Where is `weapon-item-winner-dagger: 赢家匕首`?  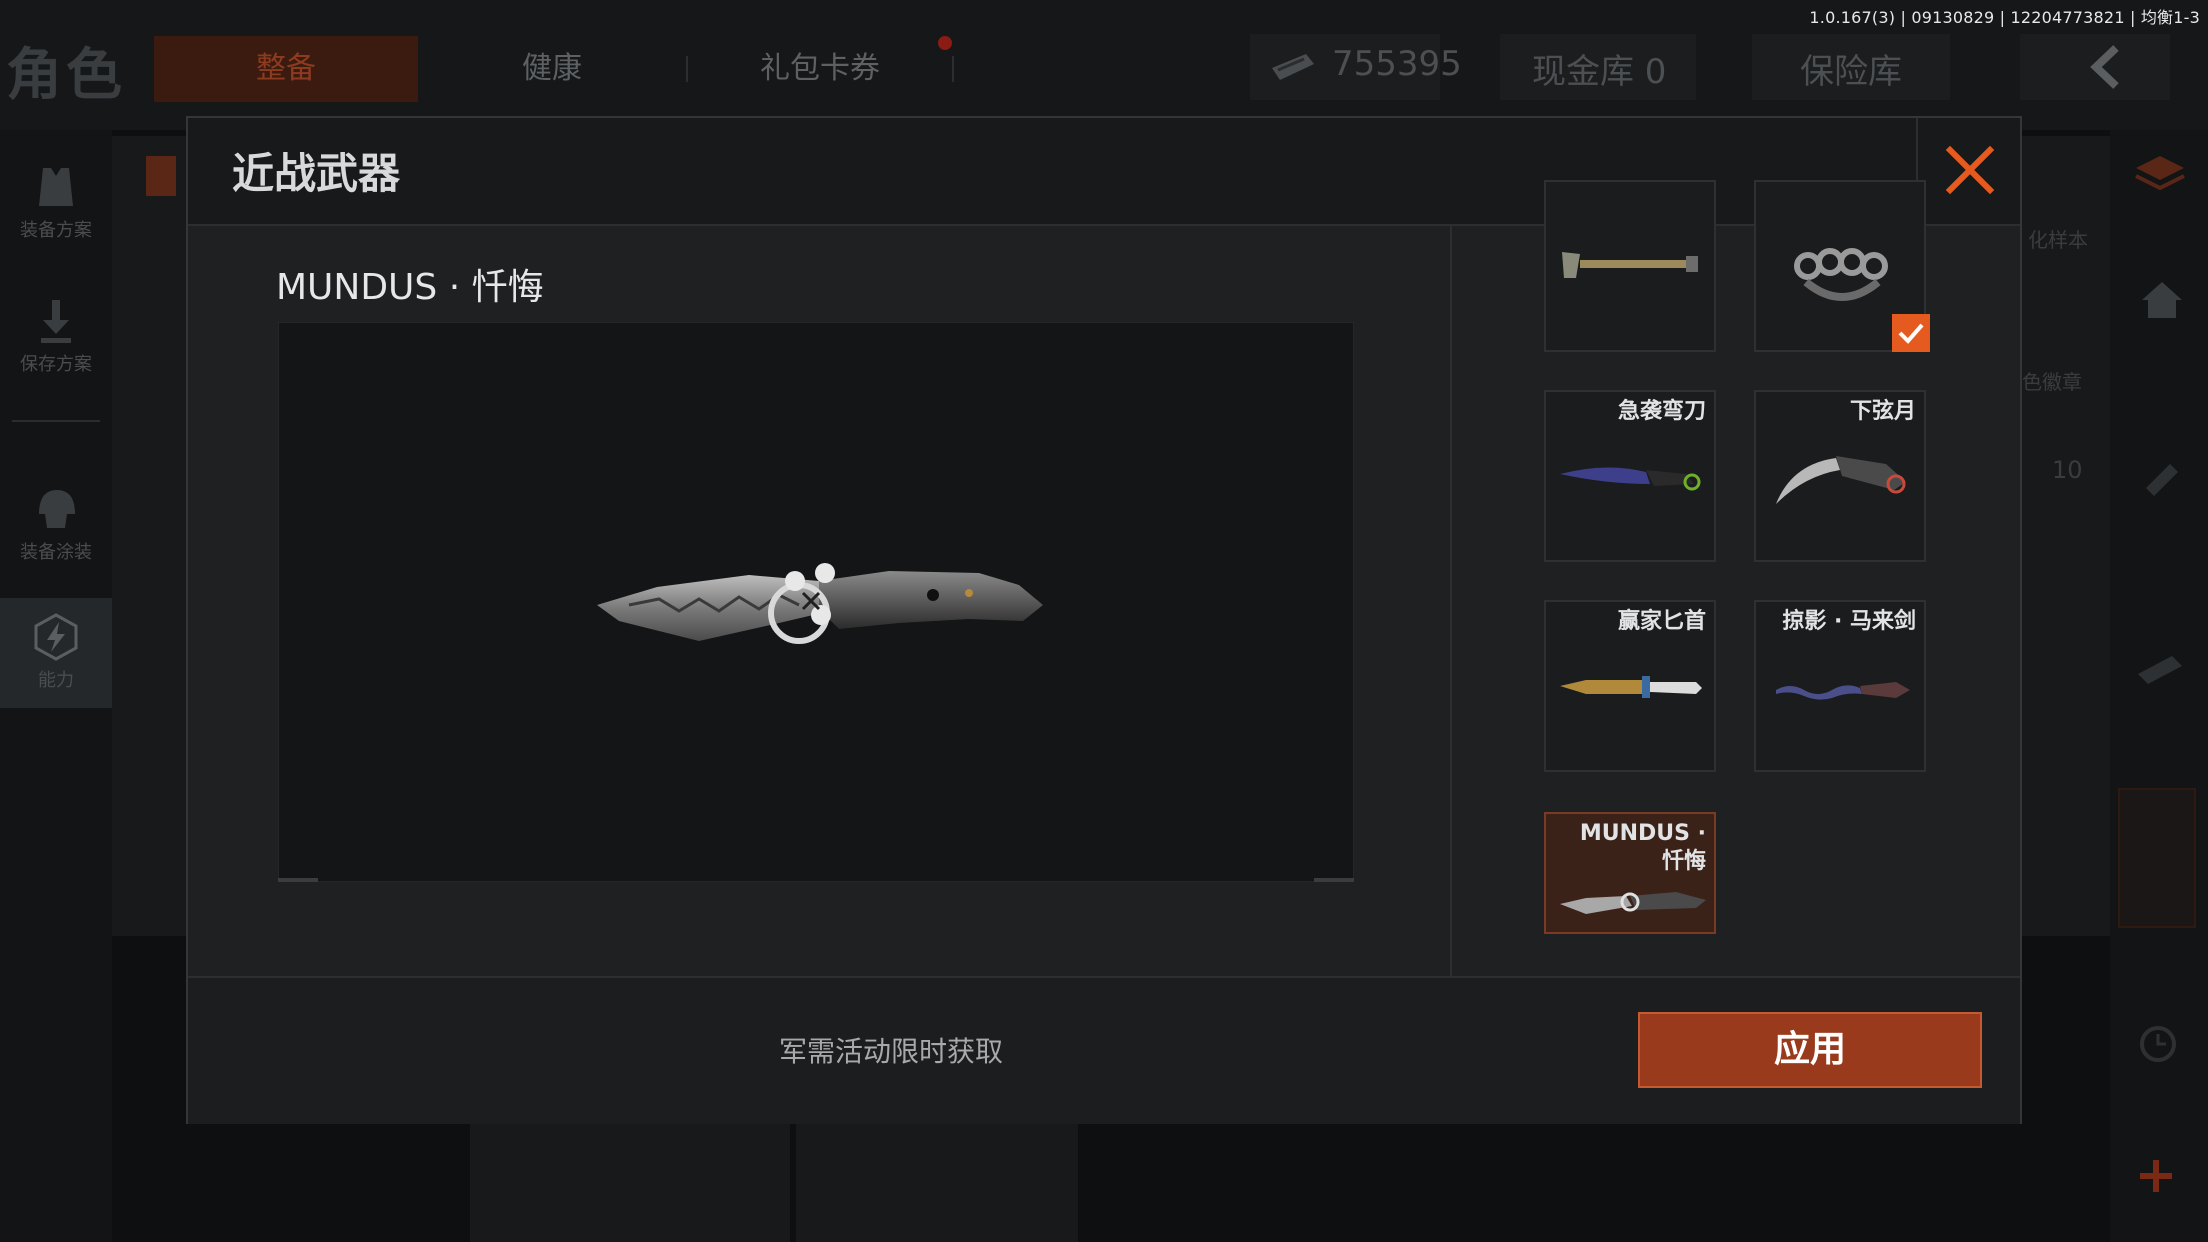 weapon-item-winner-dagger: 赢家匕首 is located at coordinates (1630, 686).